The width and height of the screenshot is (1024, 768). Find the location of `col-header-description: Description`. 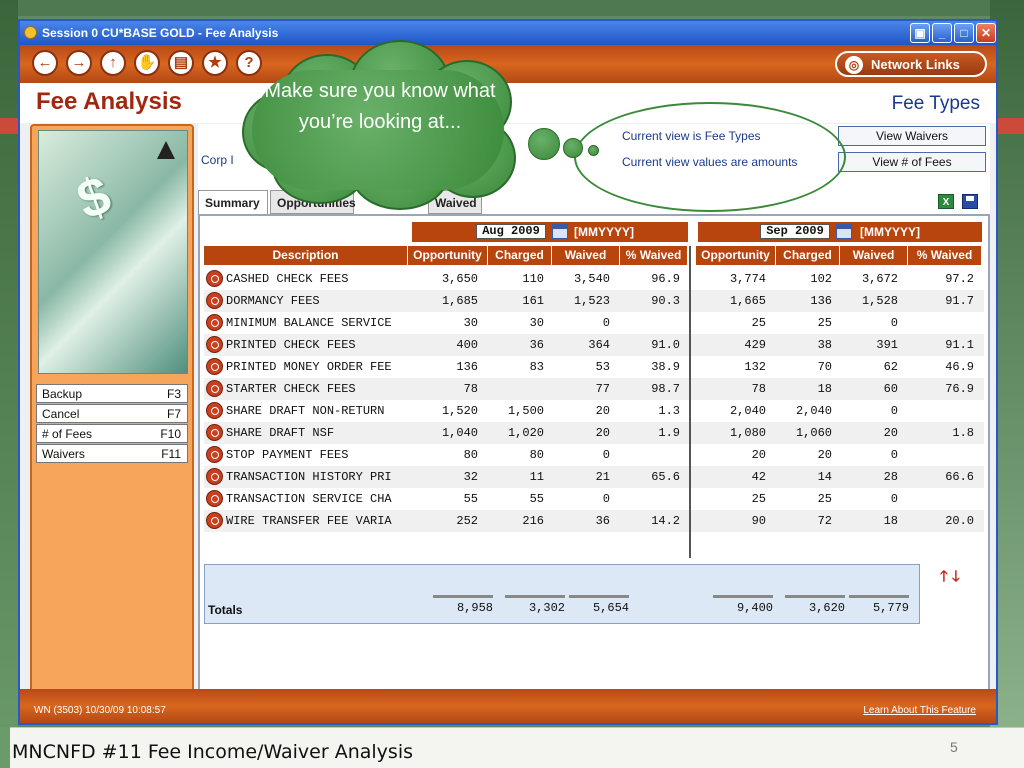

col-header-description: Description is located at coordinates (306, 255).